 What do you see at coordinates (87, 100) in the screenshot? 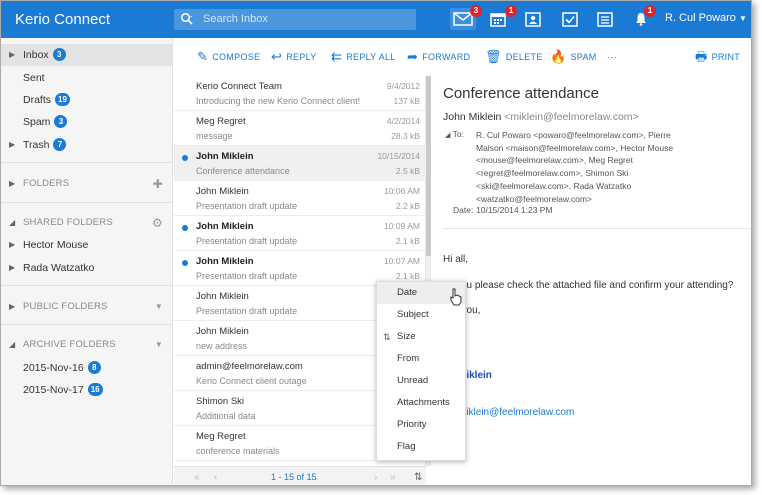
I see `sidebar-item-drafts: Drafts 19` at bounding box center [87, 100].